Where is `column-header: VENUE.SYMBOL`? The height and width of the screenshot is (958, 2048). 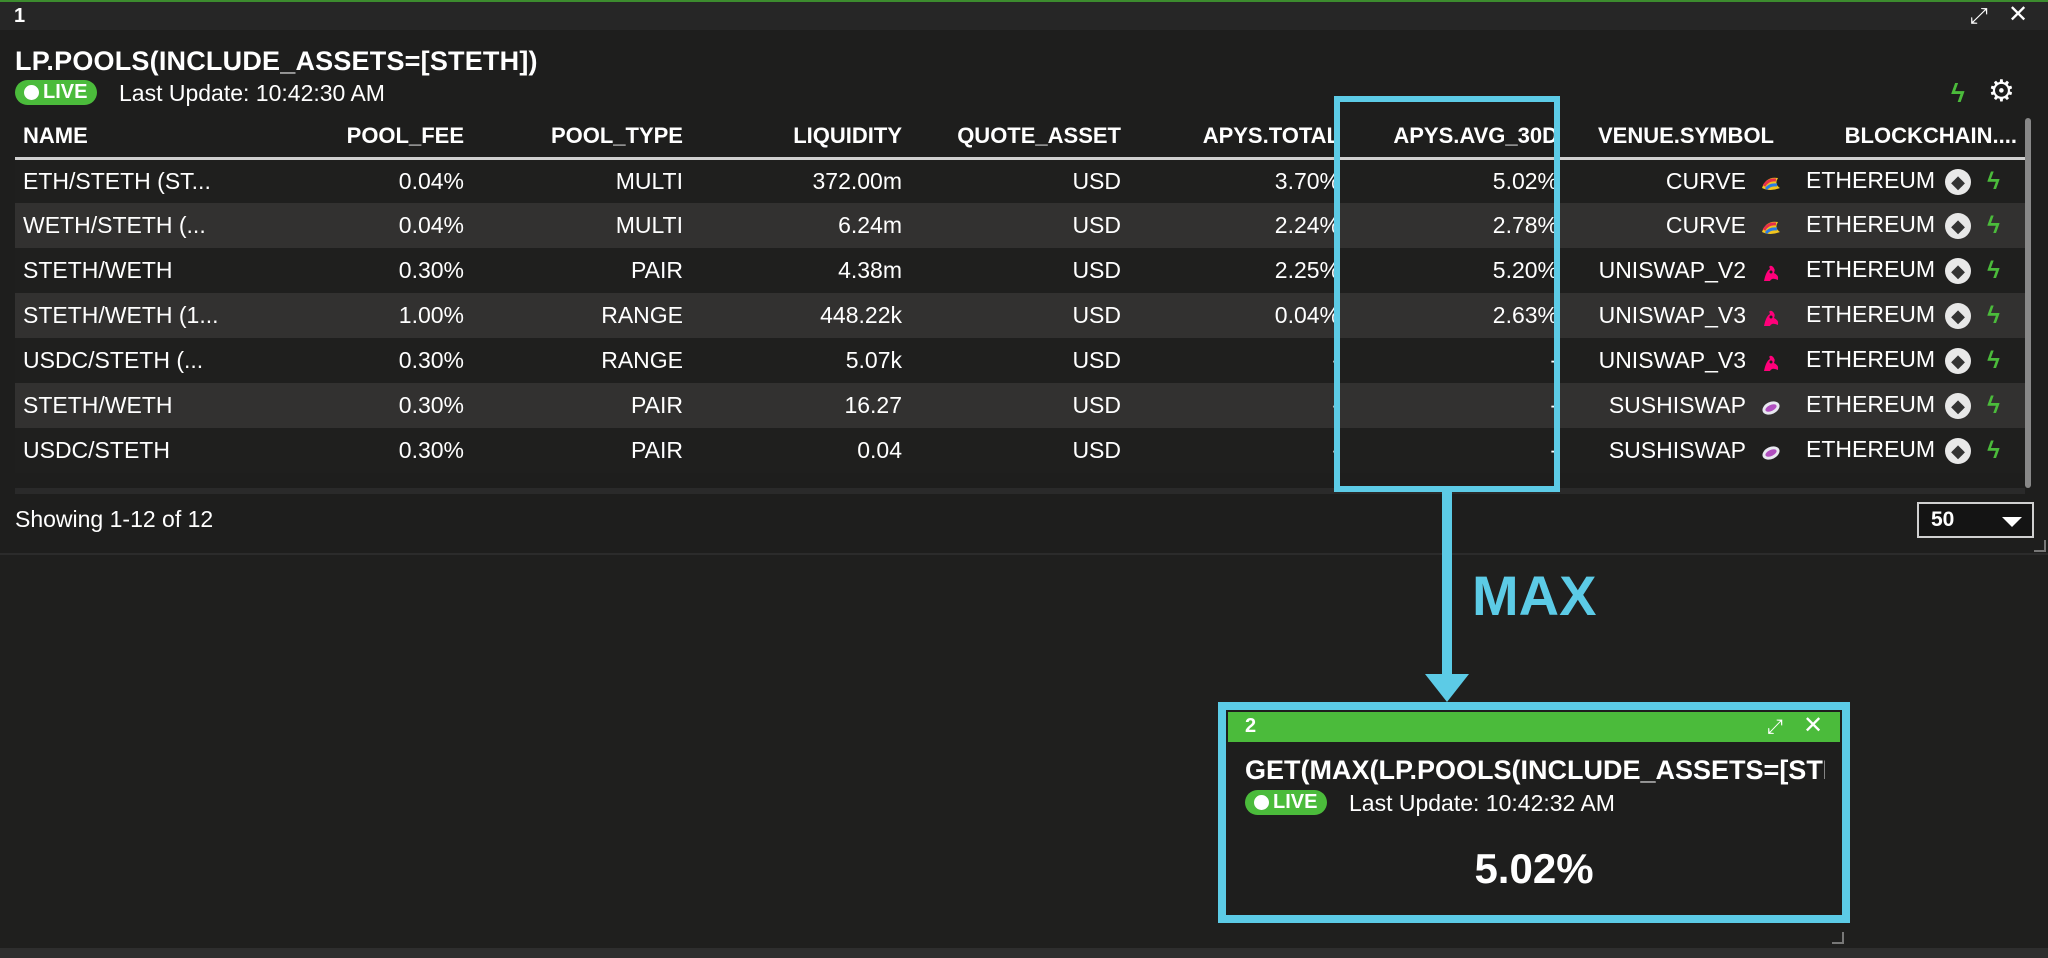 column-header: VENUE.SYMBOL is located at coordinates (1674, 138).